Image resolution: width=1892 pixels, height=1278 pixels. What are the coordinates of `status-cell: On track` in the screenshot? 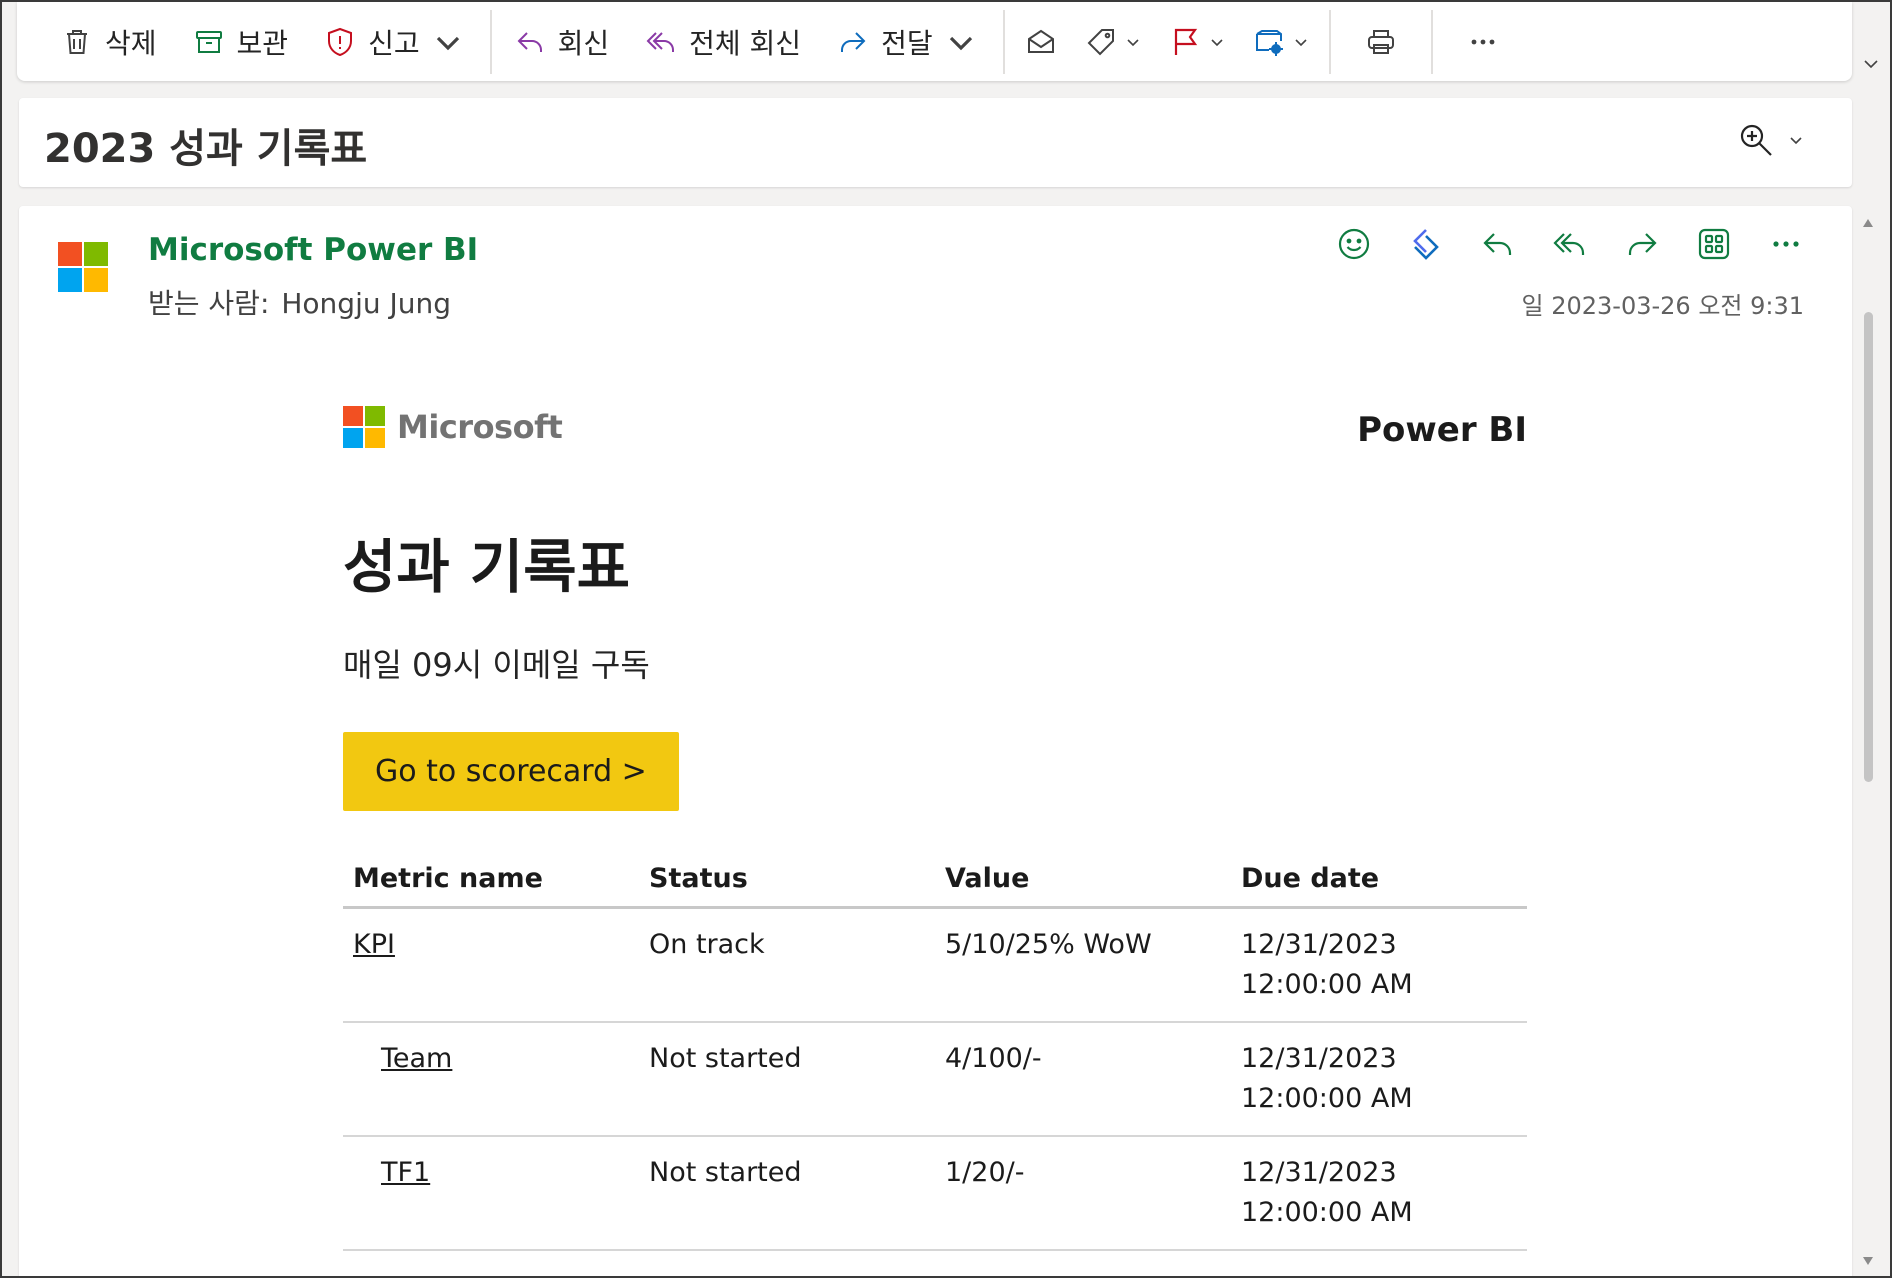 It's located at (787, 965).